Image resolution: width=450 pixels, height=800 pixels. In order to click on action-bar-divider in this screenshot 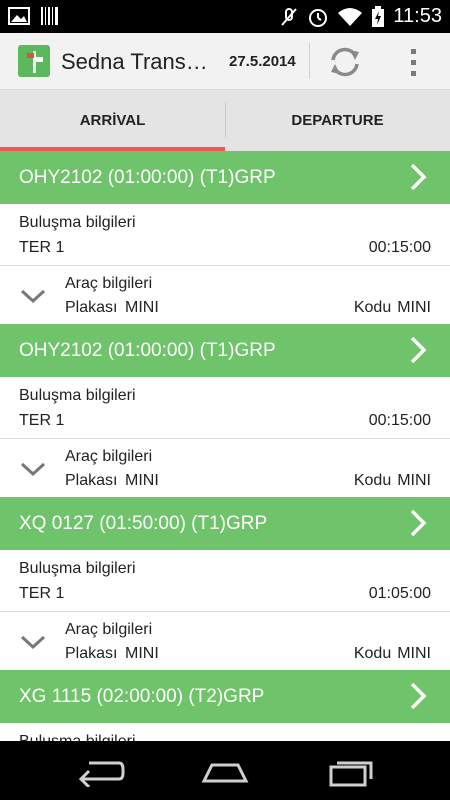, I will do `click(309, 61)`.